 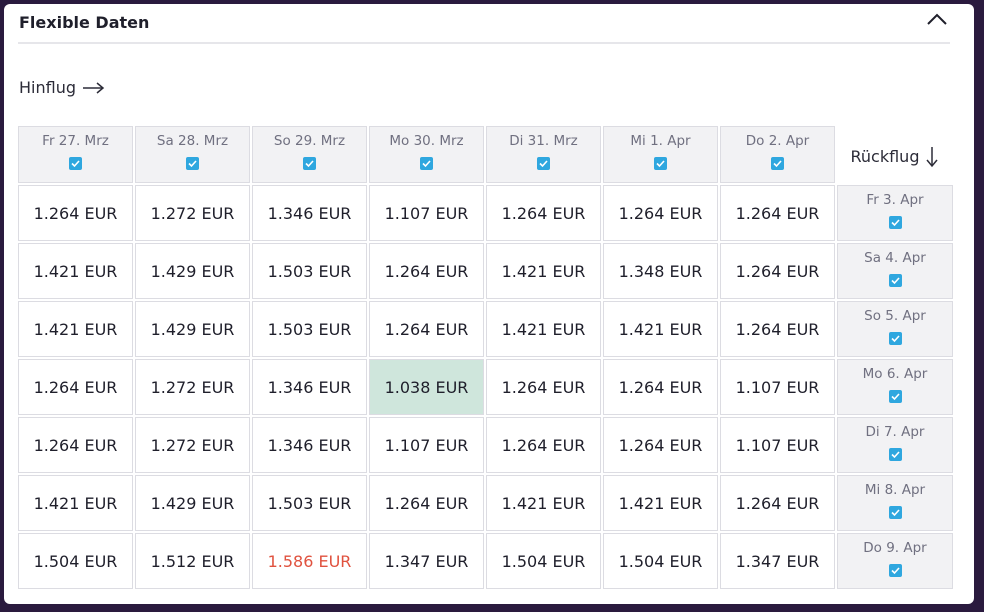 What do you see at coordinates (895, 387) in the screenshot?
I see `return-date-header: Mo 6. Apr` at bounding box center [895, 387].